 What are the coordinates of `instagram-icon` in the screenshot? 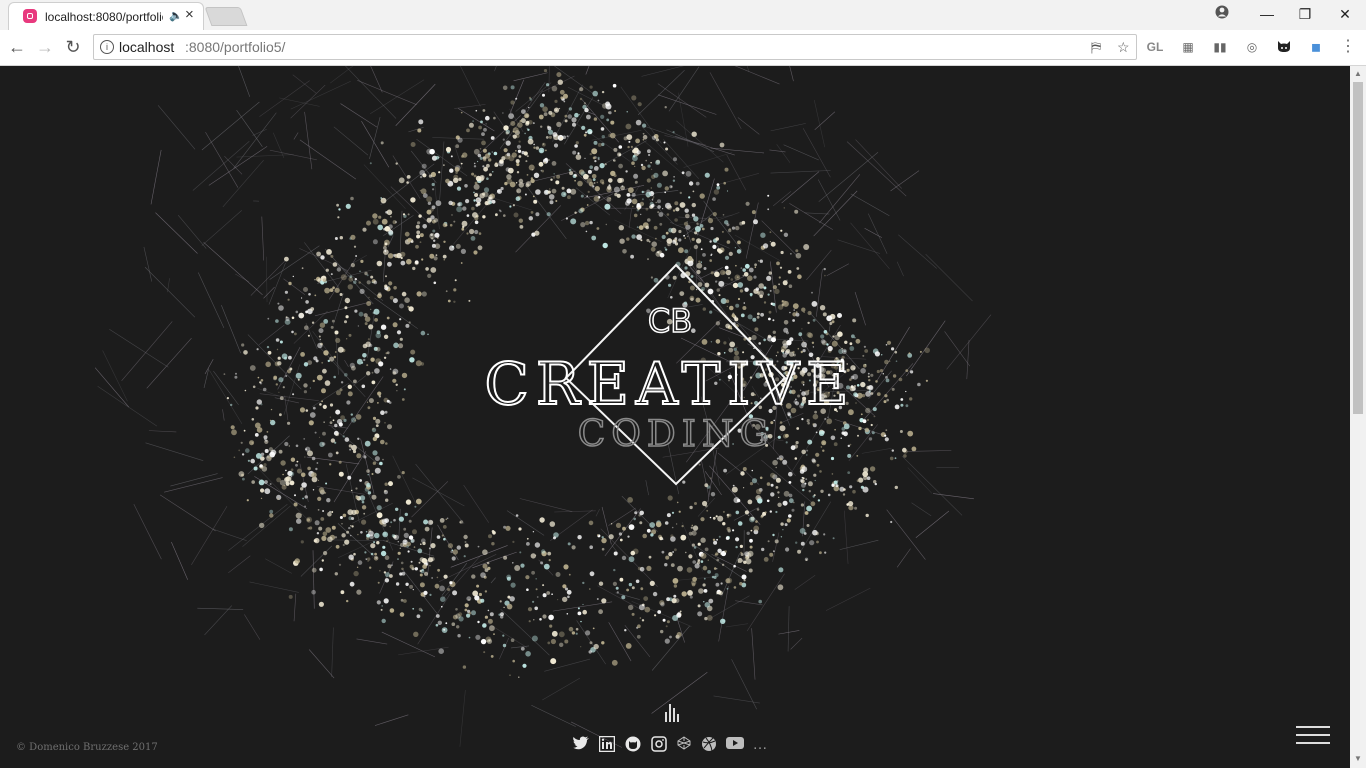 It's located at (659, 745).